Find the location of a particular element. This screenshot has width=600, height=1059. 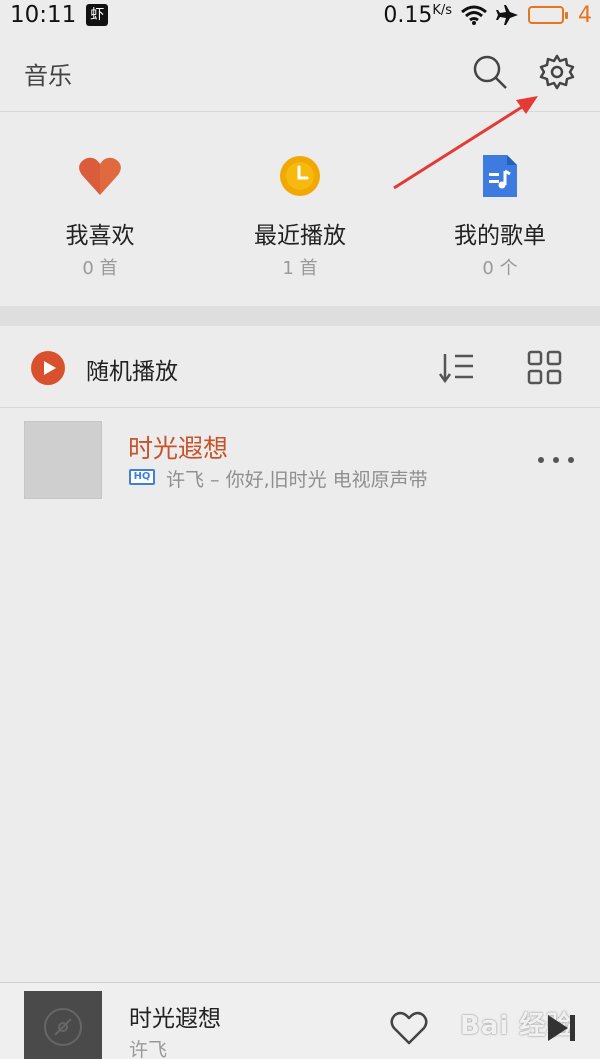

status-bar: 10:11 虾 0.15K/s 4 is located at coordinates (300, 15).